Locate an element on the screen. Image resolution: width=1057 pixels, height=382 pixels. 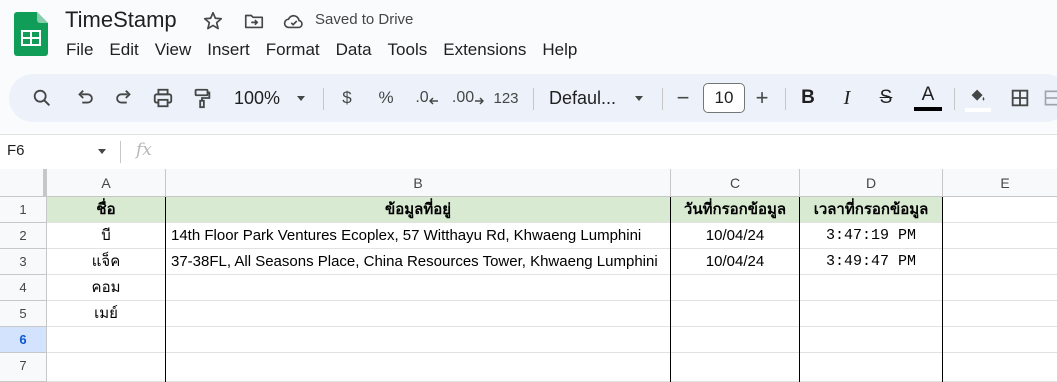
strikethrough-button: S is located at coordinates (886, 98).